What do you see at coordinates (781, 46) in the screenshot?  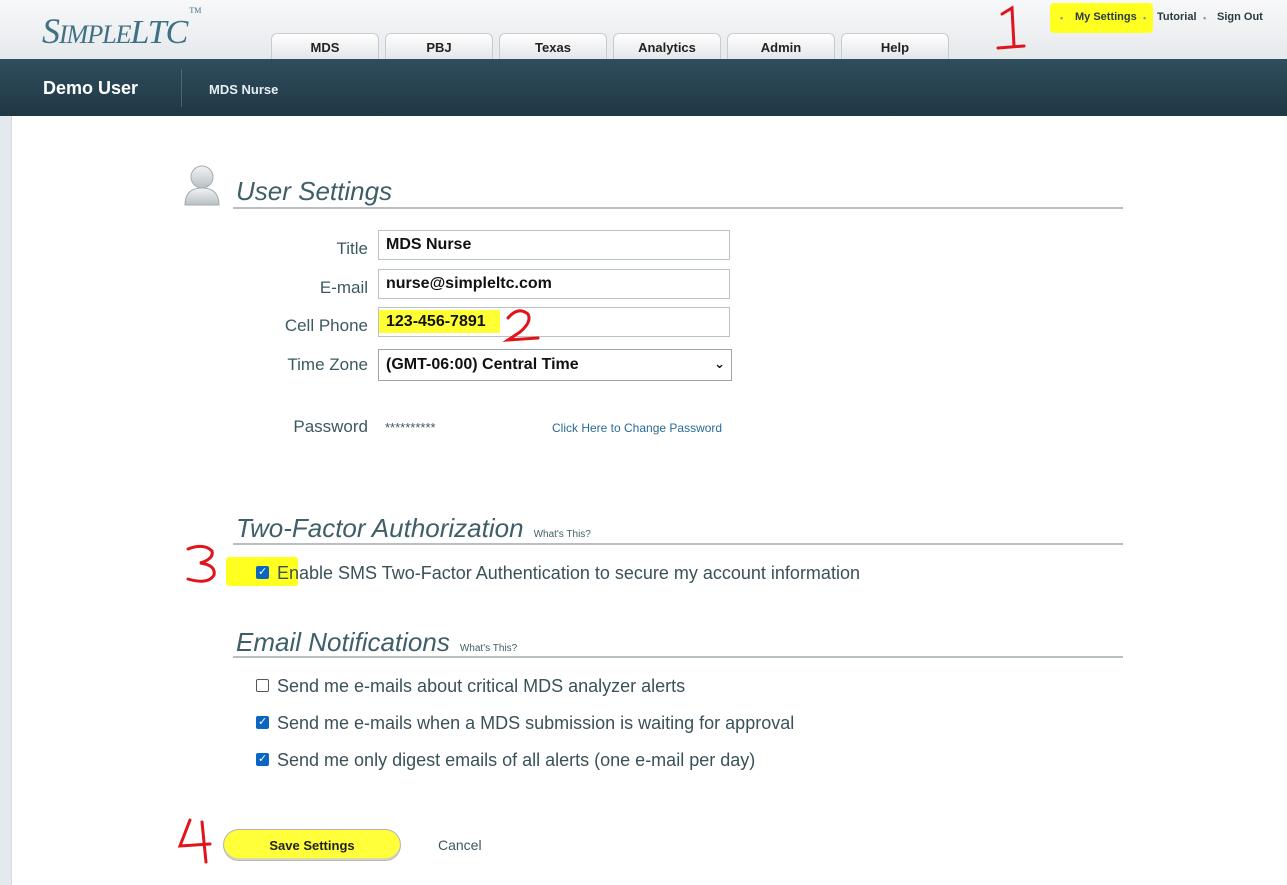 I see `tab-admin: Admin` at bounding box center [781, 46].